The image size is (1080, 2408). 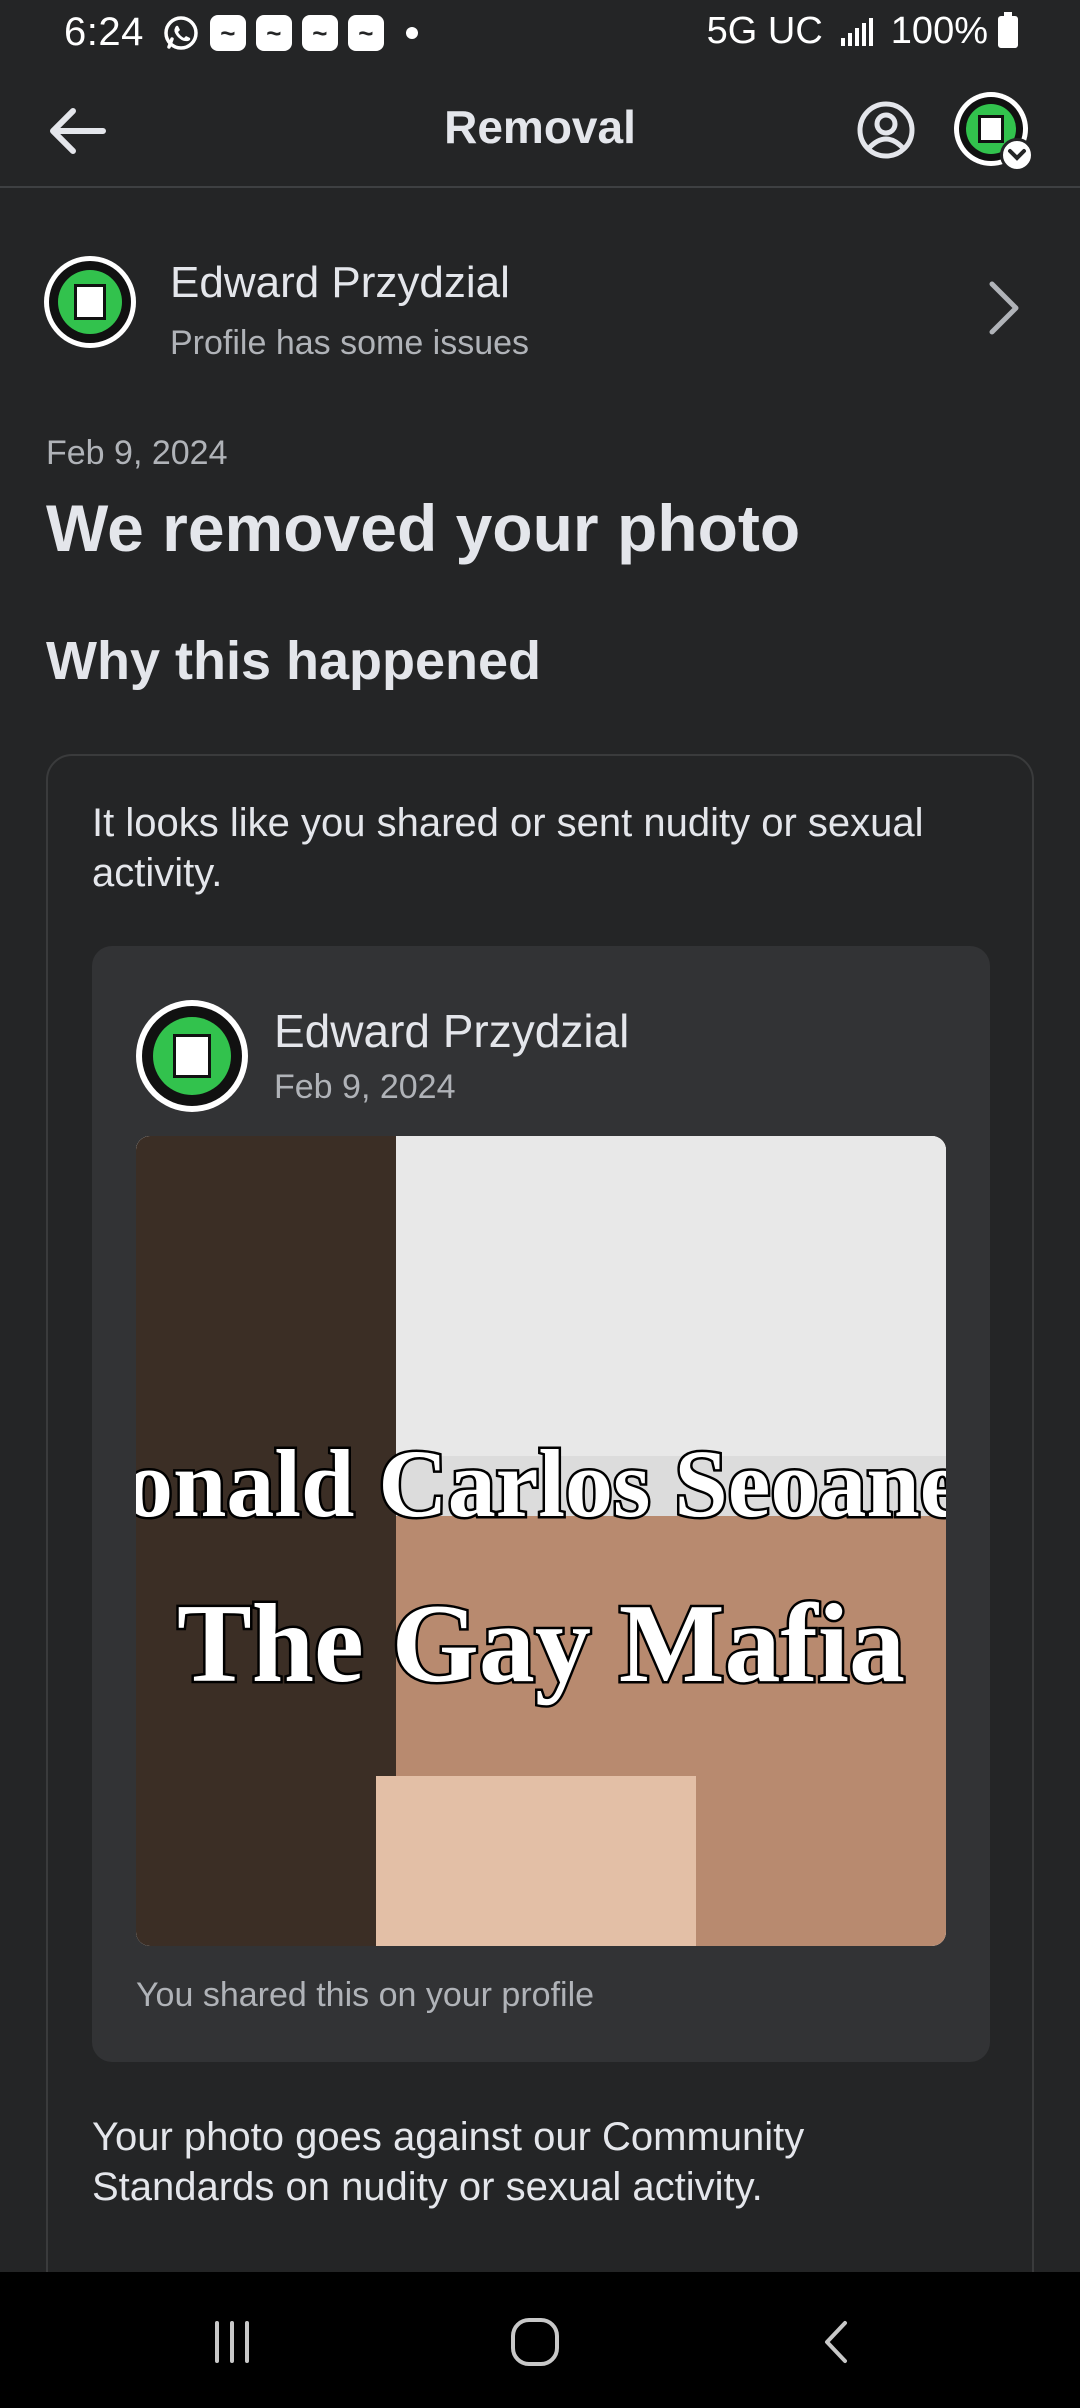 I want to click on nav-back-button, so click(x=838, y=2342).